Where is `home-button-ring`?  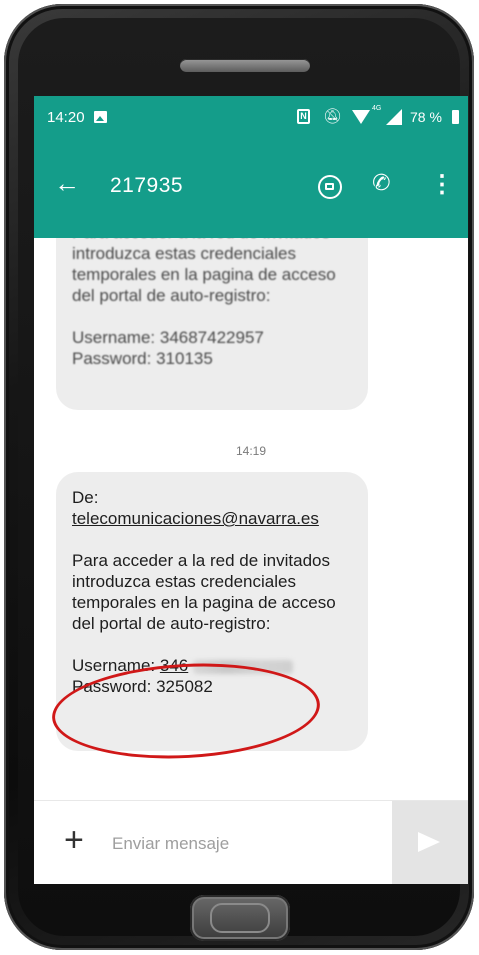 home-button-ring is located at coordinates (240, 918).